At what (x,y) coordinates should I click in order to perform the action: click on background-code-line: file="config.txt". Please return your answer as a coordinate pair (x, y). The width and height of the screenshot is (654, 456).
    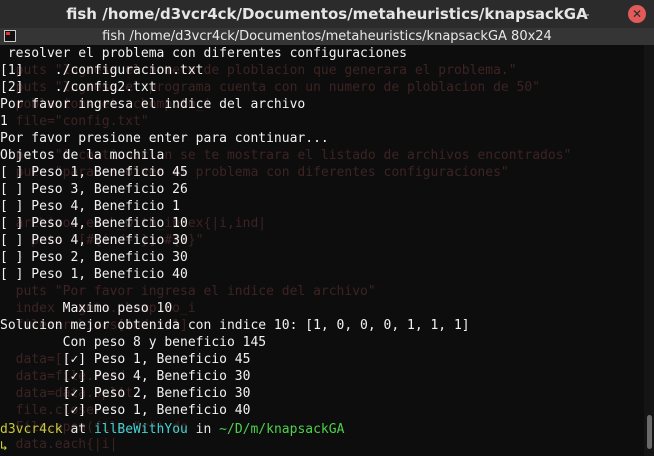
    Looking at the image, I should click on (74, 121).